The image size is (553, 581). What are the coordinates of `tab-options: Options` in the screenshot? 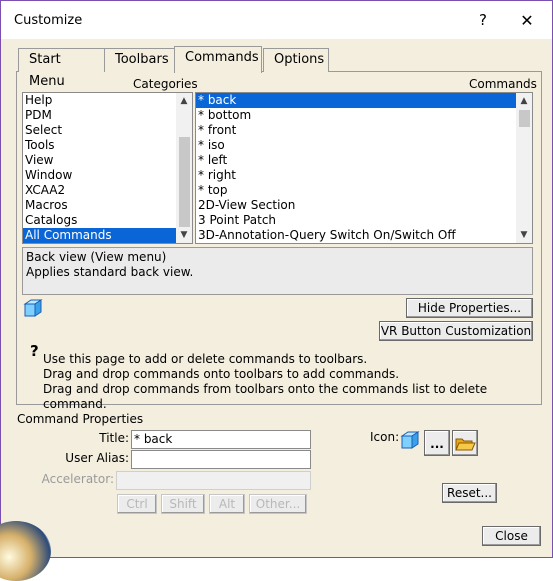 It's located at (296, 60).